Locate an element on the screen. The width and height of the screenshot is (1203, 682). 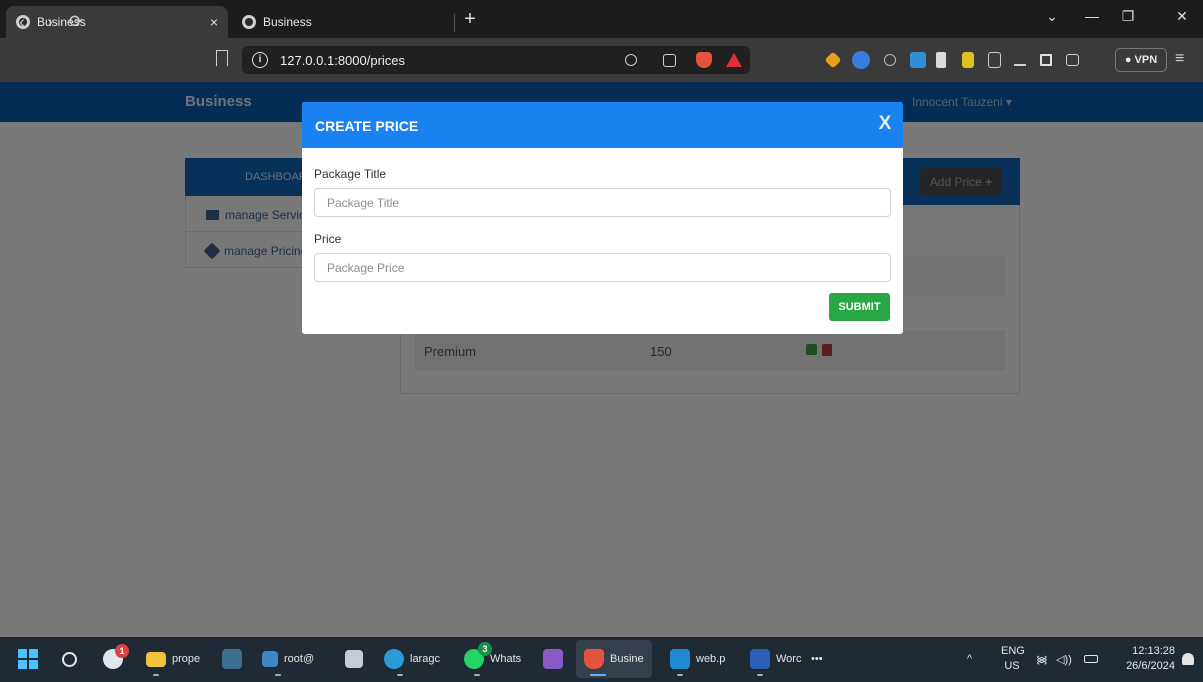
taskbar-app-label: laragc is located at coordinates (425, 659).